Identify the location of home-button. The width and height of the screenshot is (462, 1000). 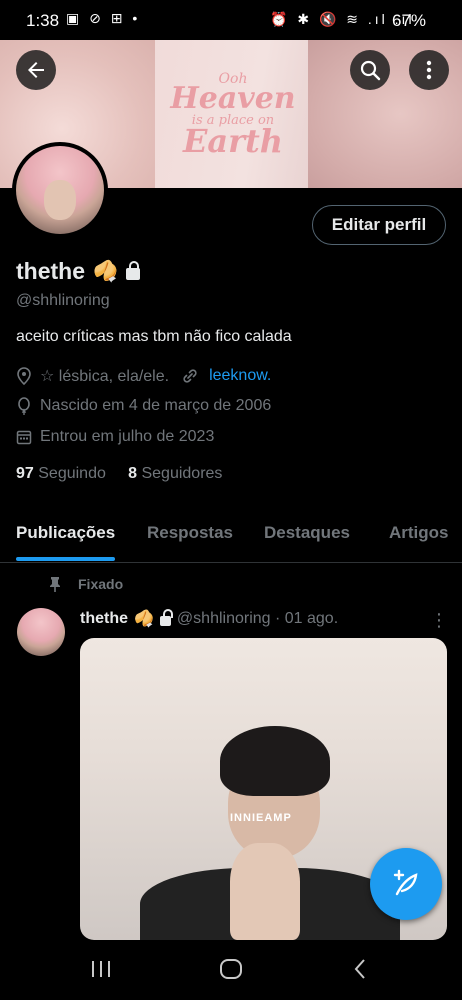
(231, 971).